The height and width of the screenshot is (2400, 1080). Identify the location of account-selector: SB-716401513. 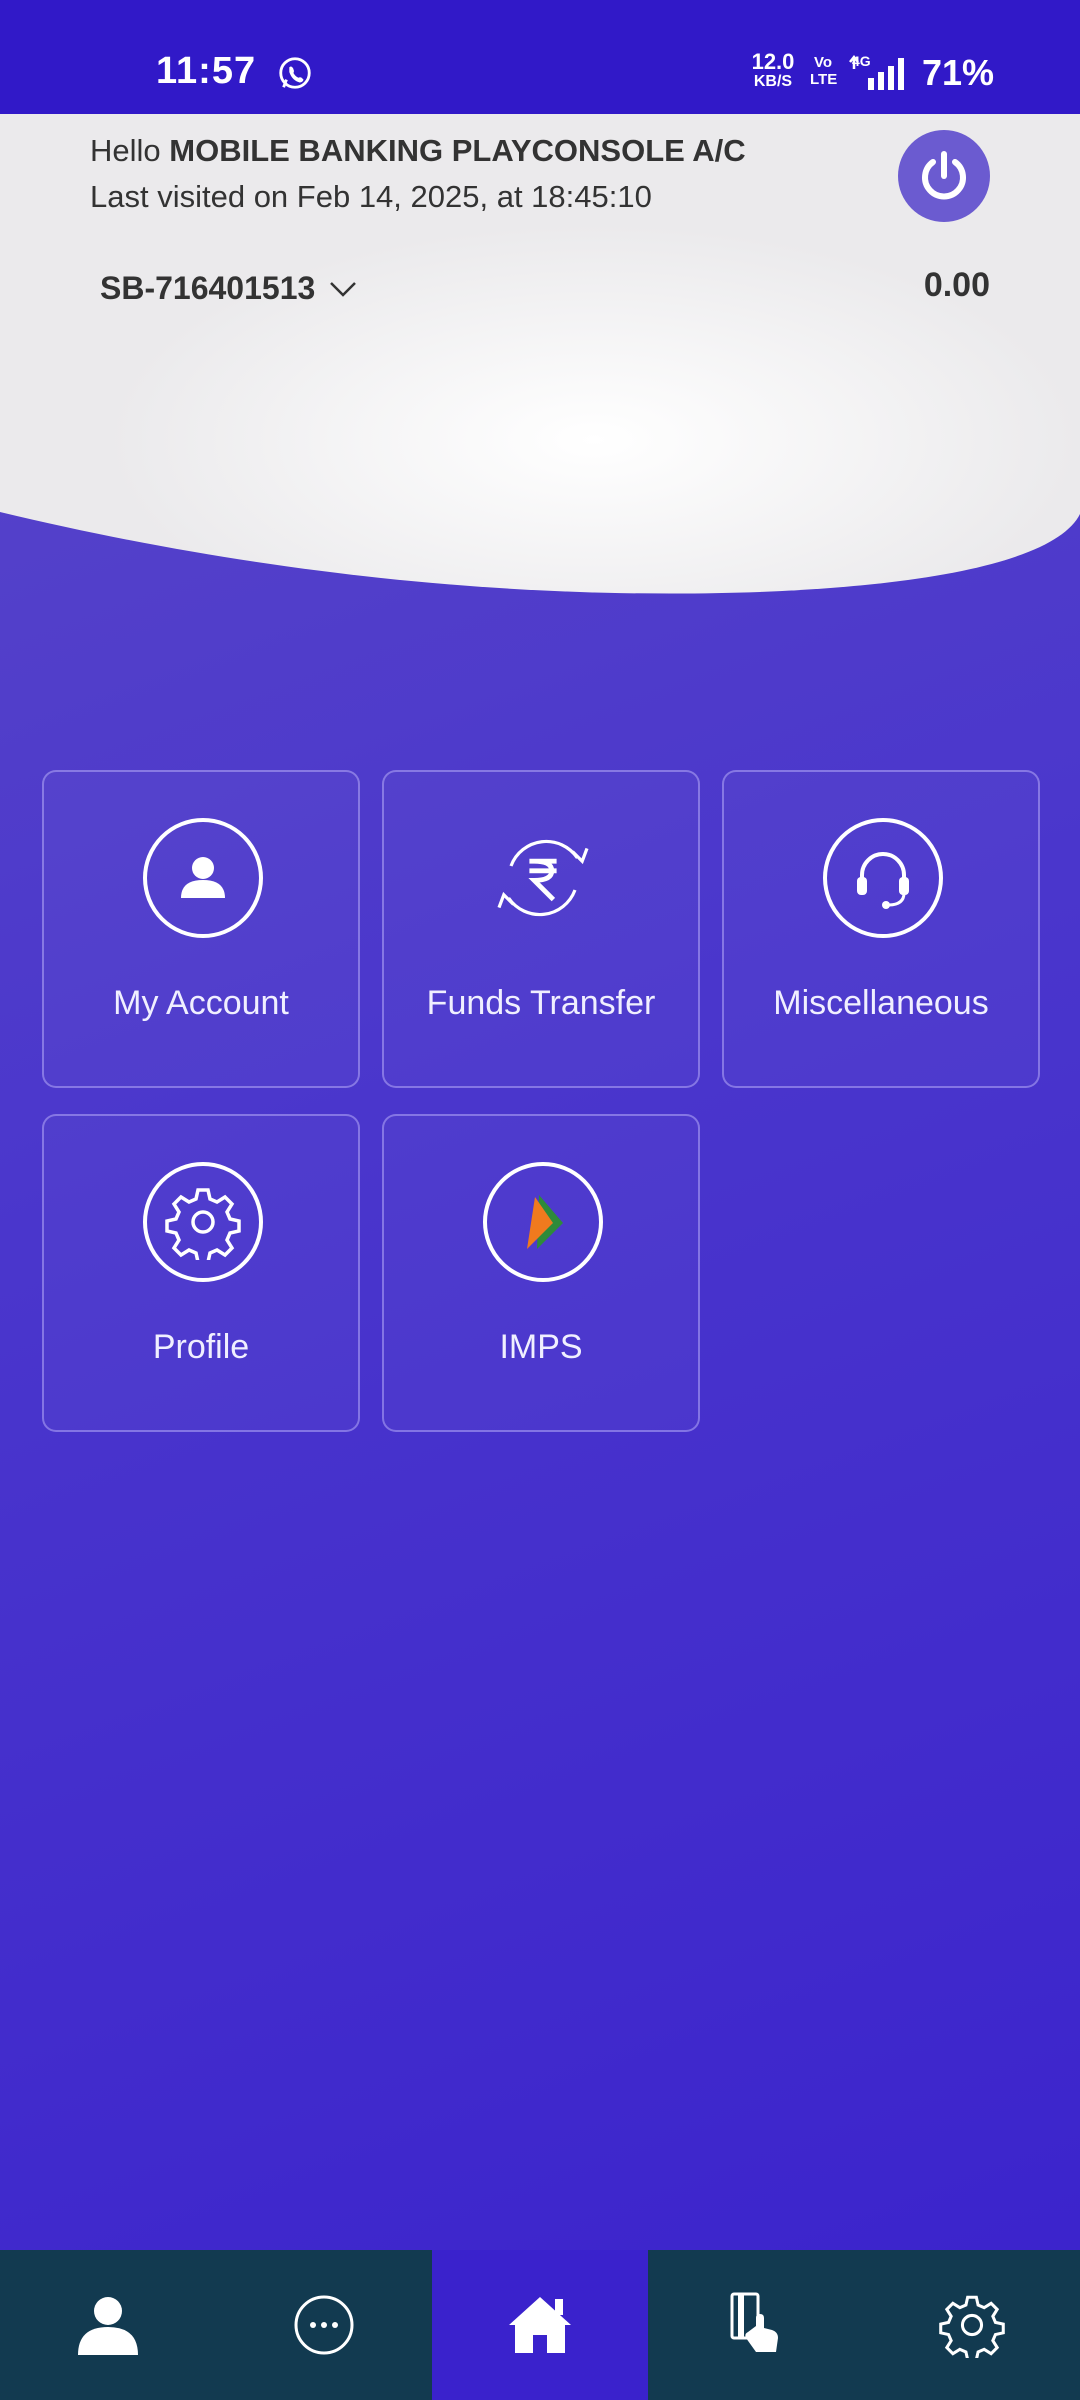
(228, 288).